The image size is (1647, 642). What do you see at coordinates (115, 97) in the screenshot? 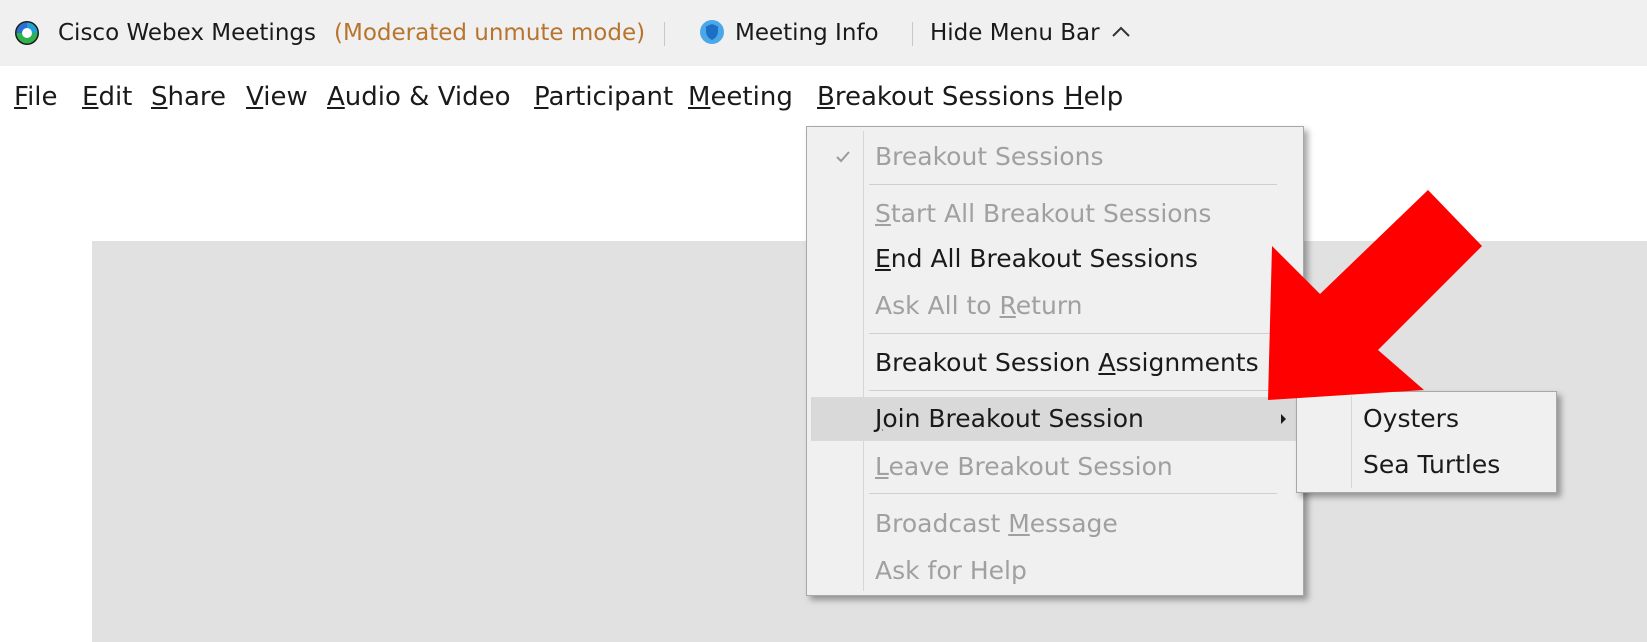
I see `menu-edit-label: dit` at bounding box center [115, 97].